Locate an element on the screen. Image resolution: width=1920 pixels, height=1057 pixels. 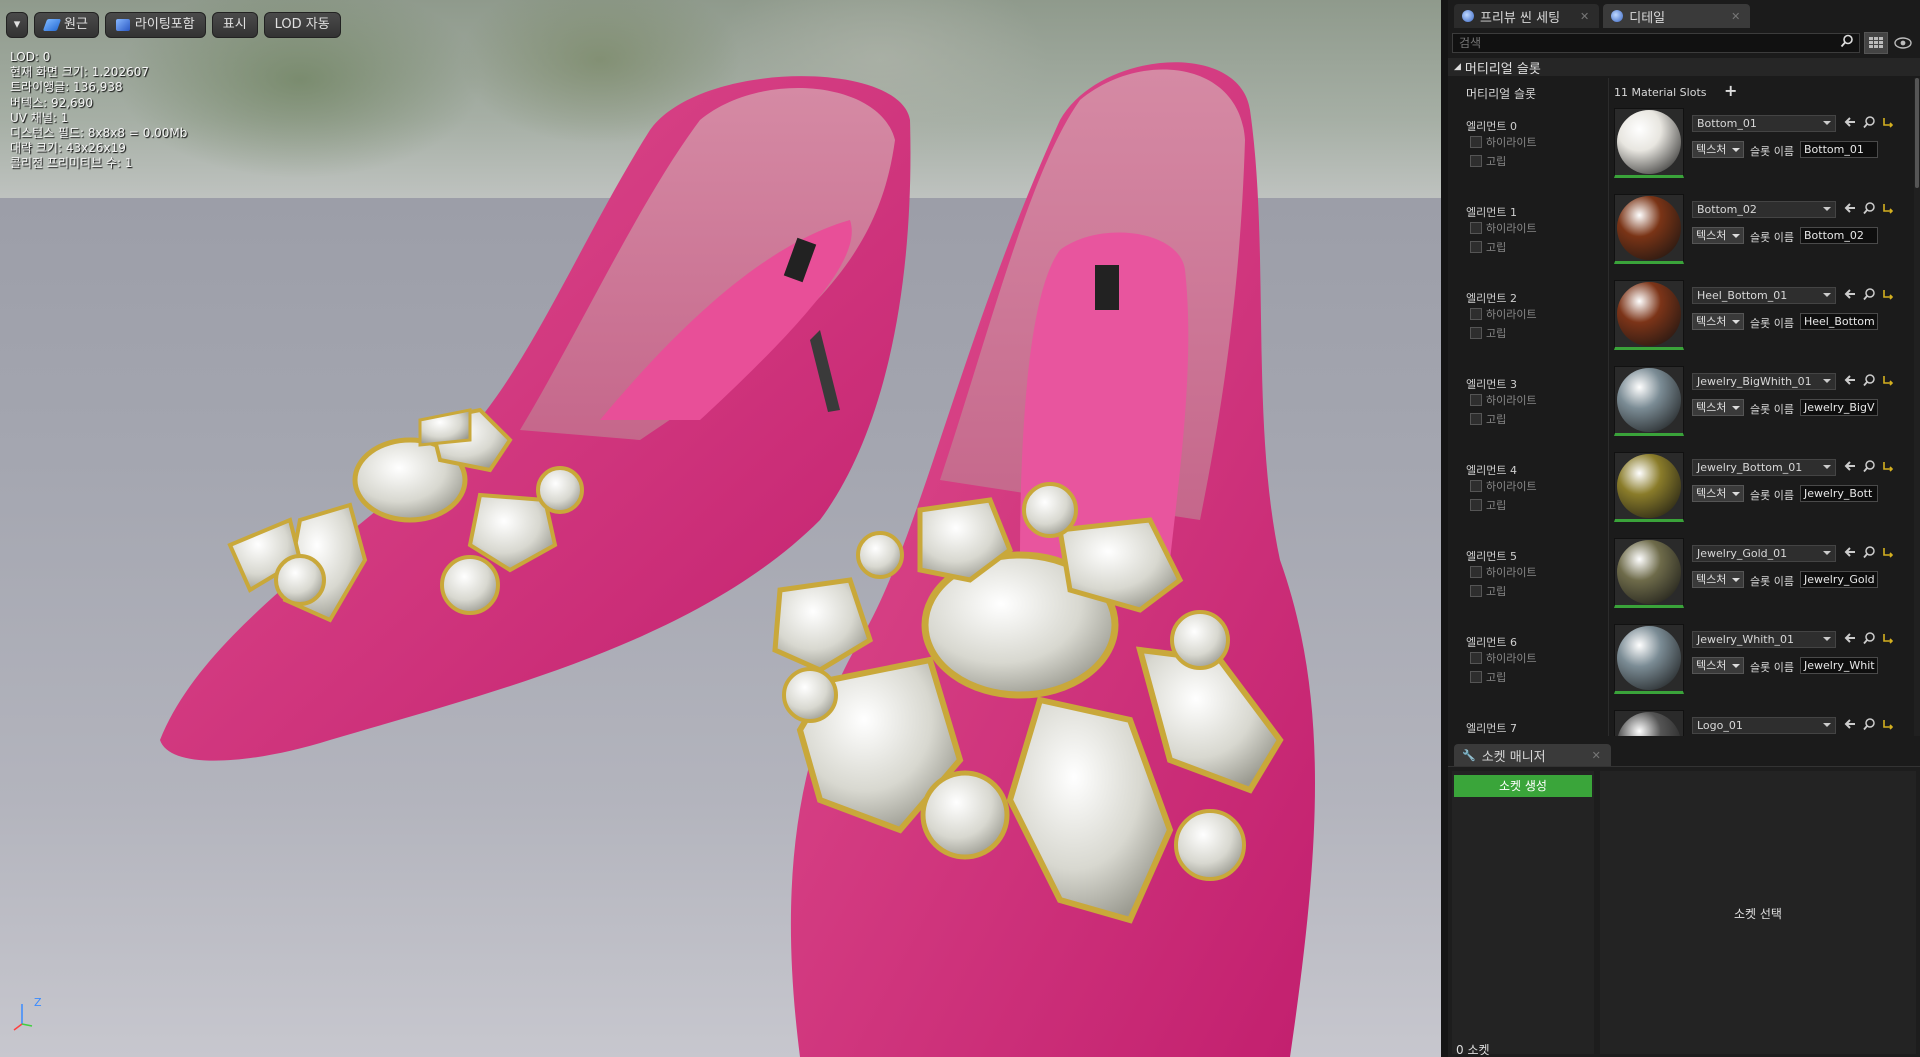
create-socket-button: 소켓 생성 is located at coordinates (1523, 786).